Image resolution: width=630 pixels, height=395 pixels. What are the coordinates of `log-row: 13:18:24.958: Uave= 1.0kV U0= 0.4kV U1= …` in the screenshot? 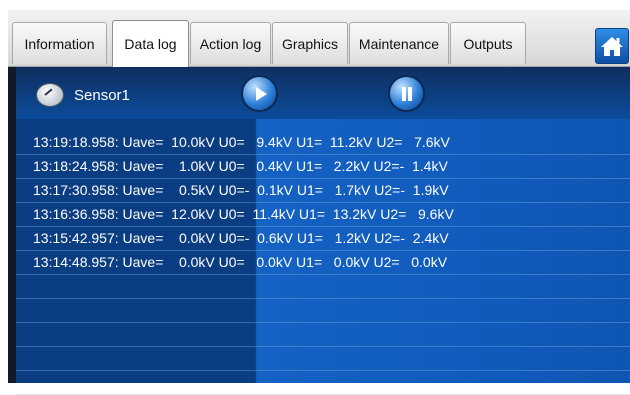 It's located at (323, 167).